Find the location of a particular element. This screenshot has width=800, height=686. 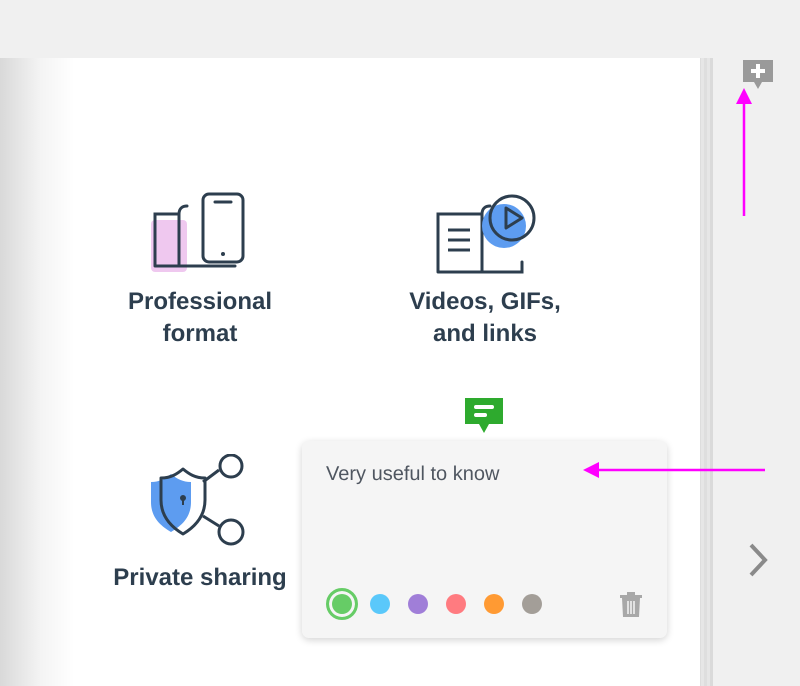

feature-title: Professional format is located at coordinates (200, 318).